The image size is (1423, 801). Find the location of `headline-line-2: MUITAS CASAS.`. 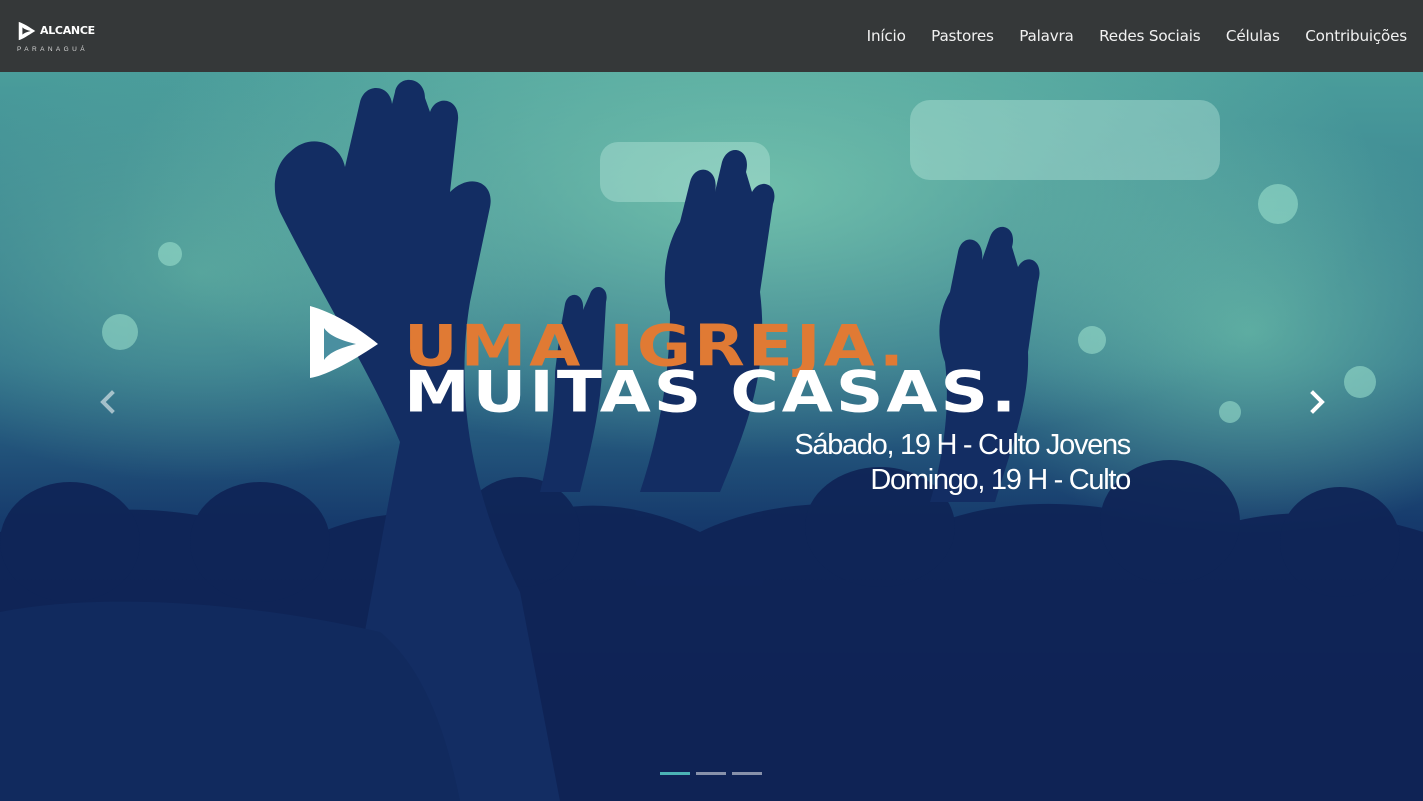

headline-line-2: MUITAS CASAS. is located at coordinates (712, 392).